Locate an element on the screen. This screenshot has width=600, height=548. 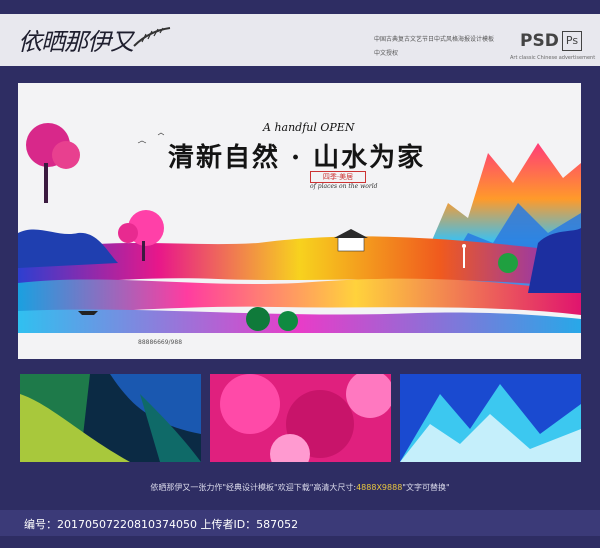
header-cn-line: 中国古典复古文艺节日中式风格海报设计模板 is located at coordinates (434, 39).